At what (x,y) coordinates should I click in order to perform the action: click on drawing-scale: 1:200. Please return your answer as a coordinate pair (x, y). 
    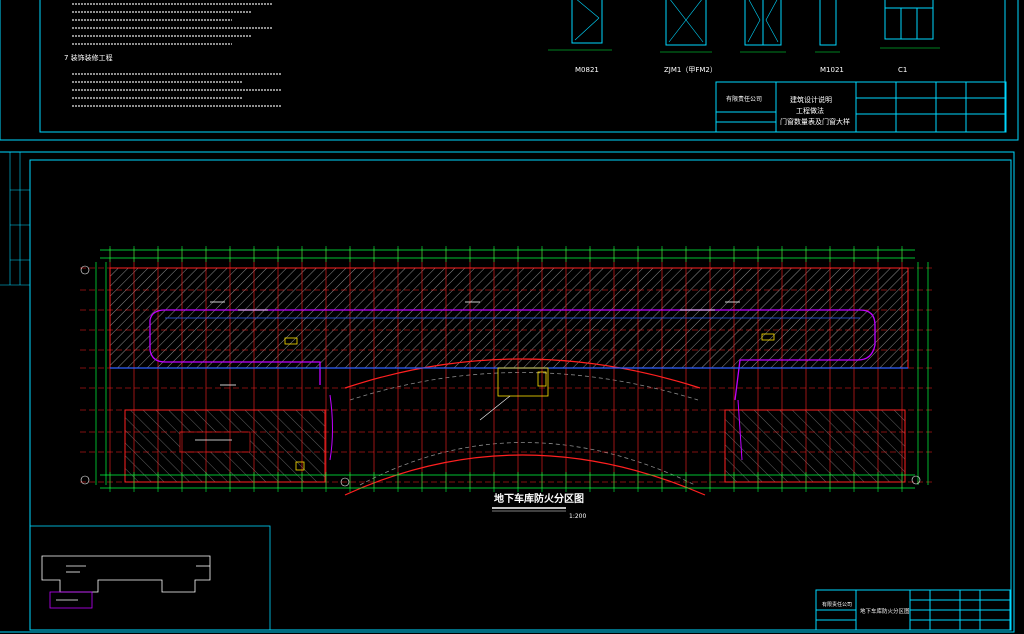
    Looking at the image, I should click on (577, 516).